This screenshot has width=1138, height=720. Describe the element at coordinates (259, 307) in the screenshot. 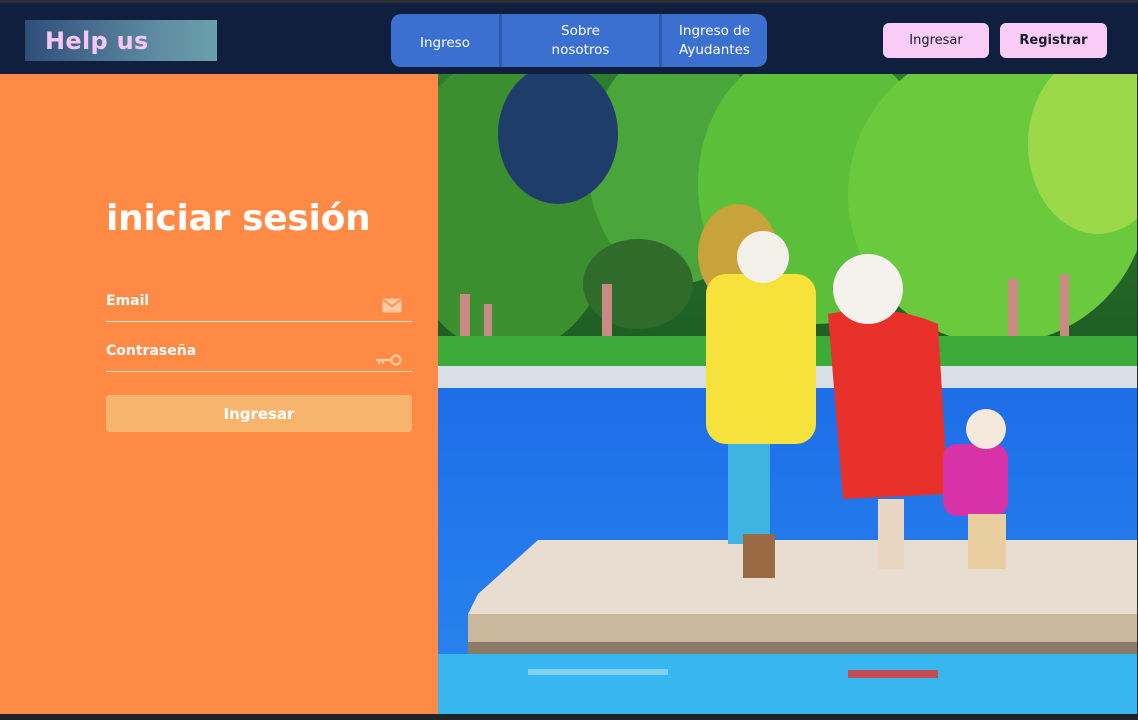

I see `email-field: Email` at that location.